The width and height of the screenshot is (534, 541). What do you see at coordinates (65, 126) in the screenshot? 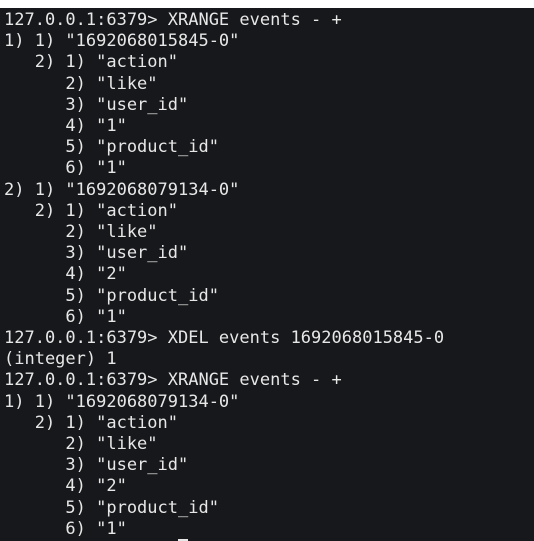
I see `output-line: 4) "1"` at bounding box center [65, 126].